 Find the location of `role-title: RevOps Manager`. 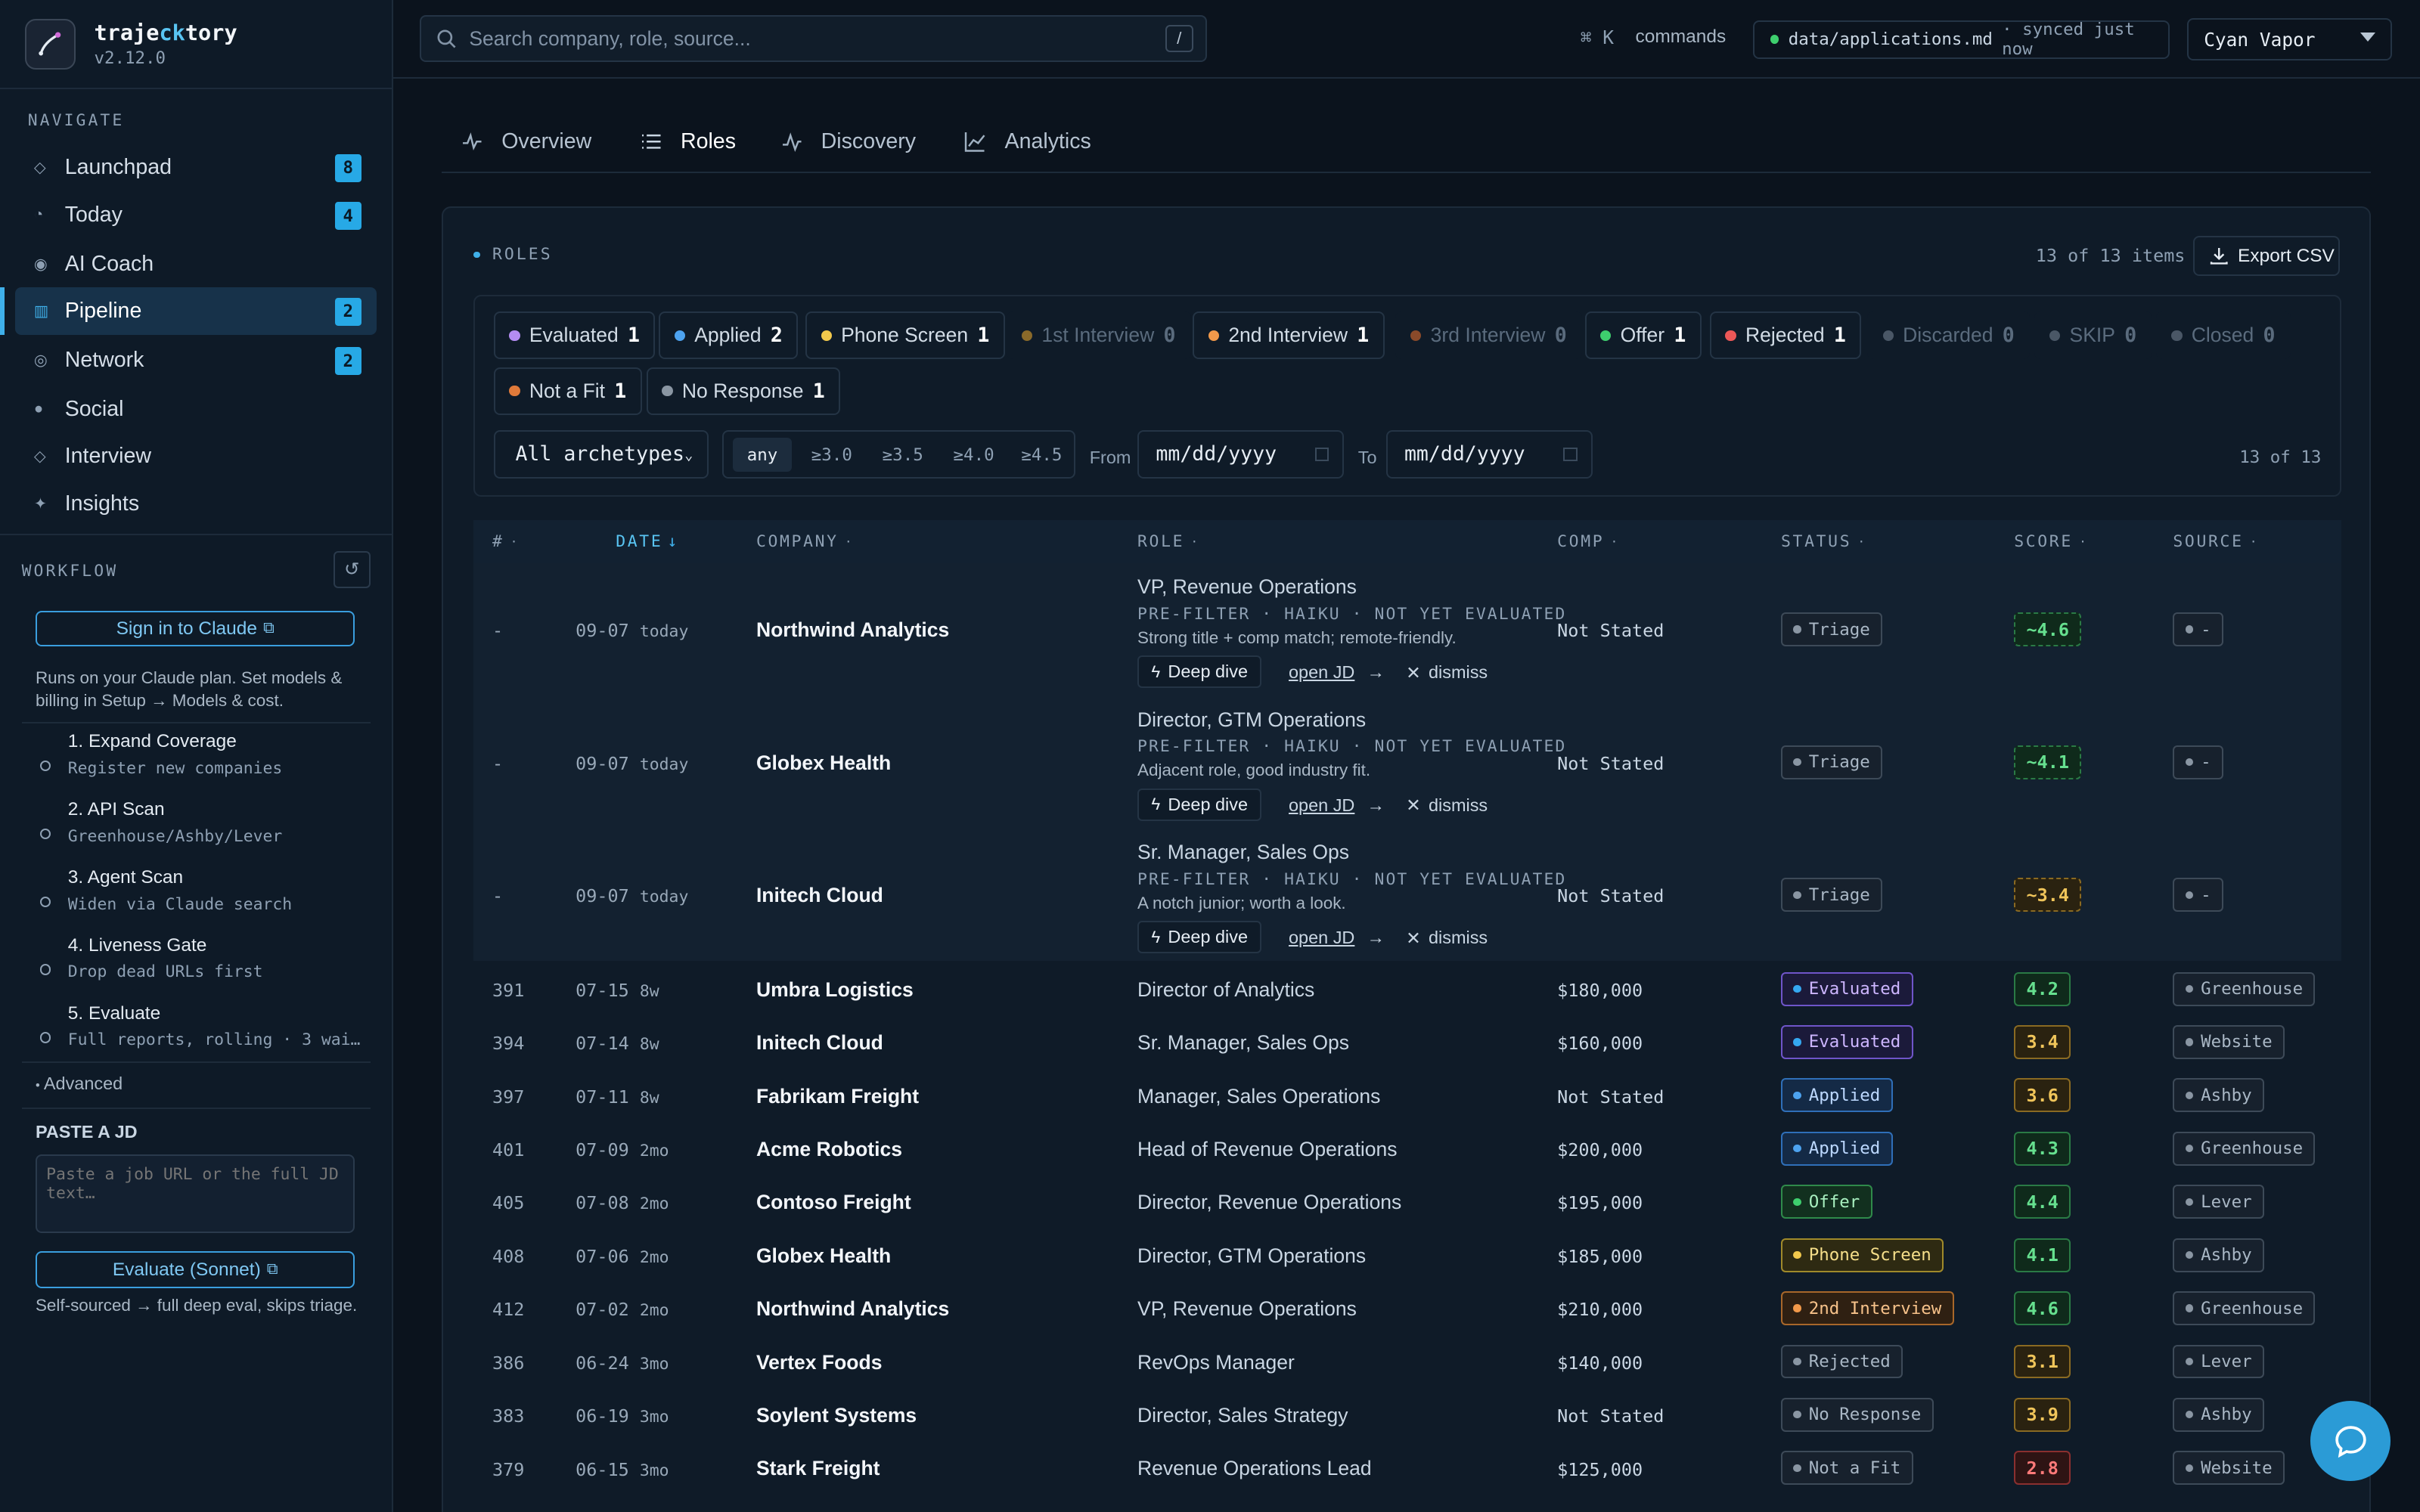

role-title: RevOps Manager is located at coordinates (1216, 1362).